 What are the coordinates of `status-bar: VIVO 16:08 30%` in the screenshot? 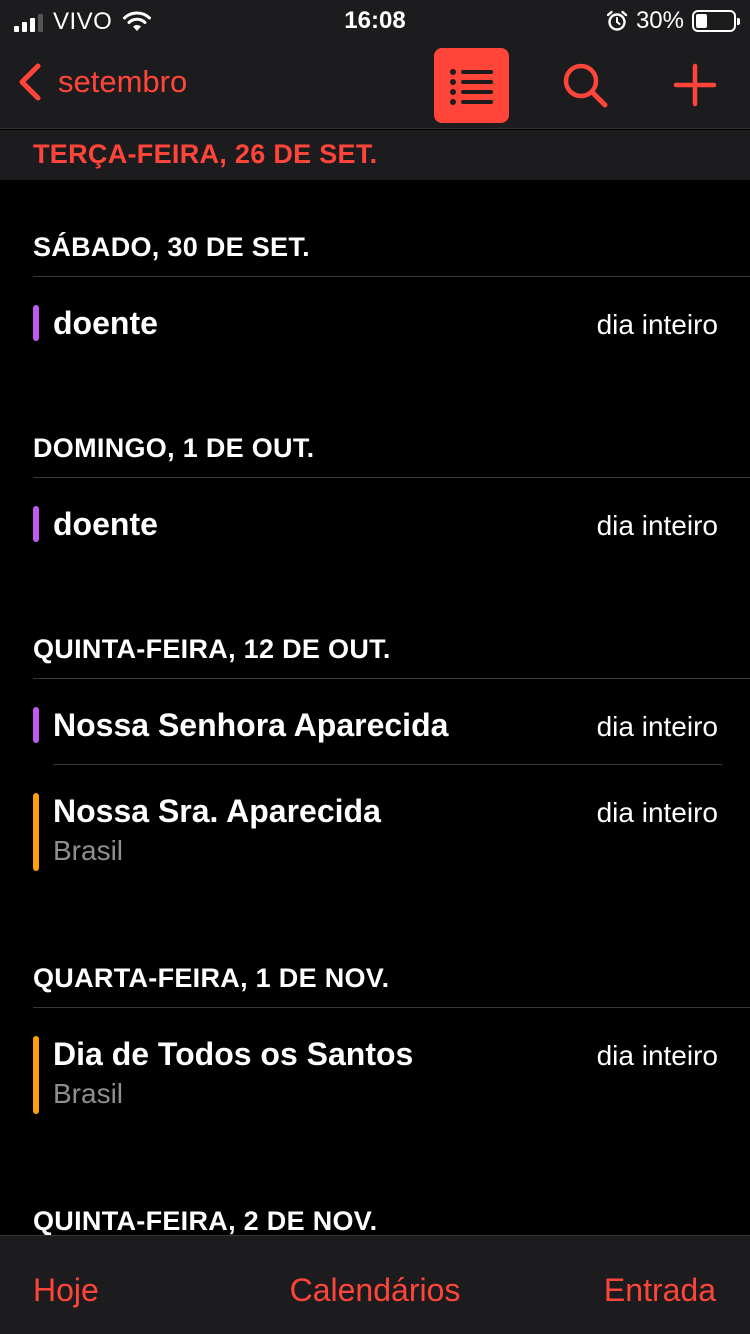 It's located at (375, 20).